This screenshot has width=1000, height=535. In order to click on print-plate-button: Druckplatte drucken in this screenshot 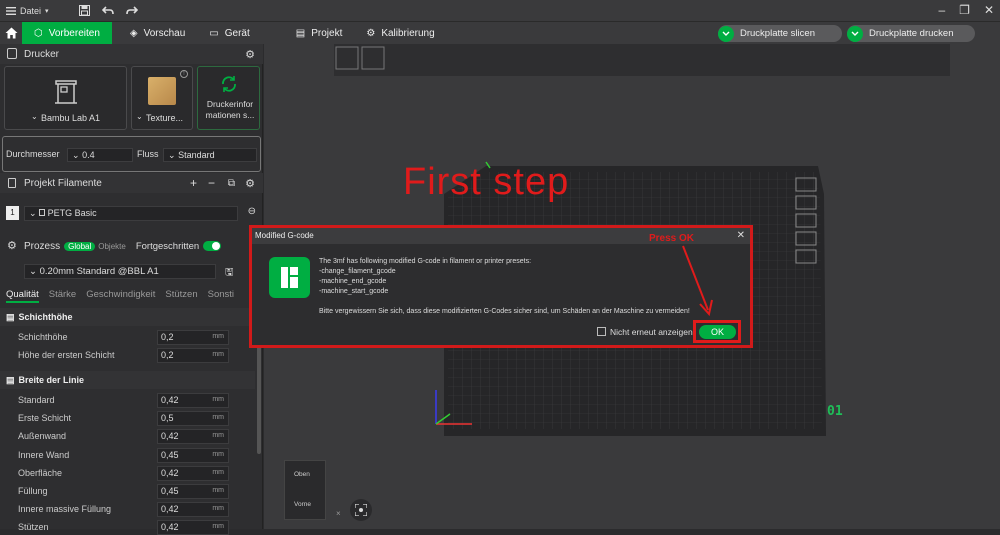, I will do `click(911, 33)`.